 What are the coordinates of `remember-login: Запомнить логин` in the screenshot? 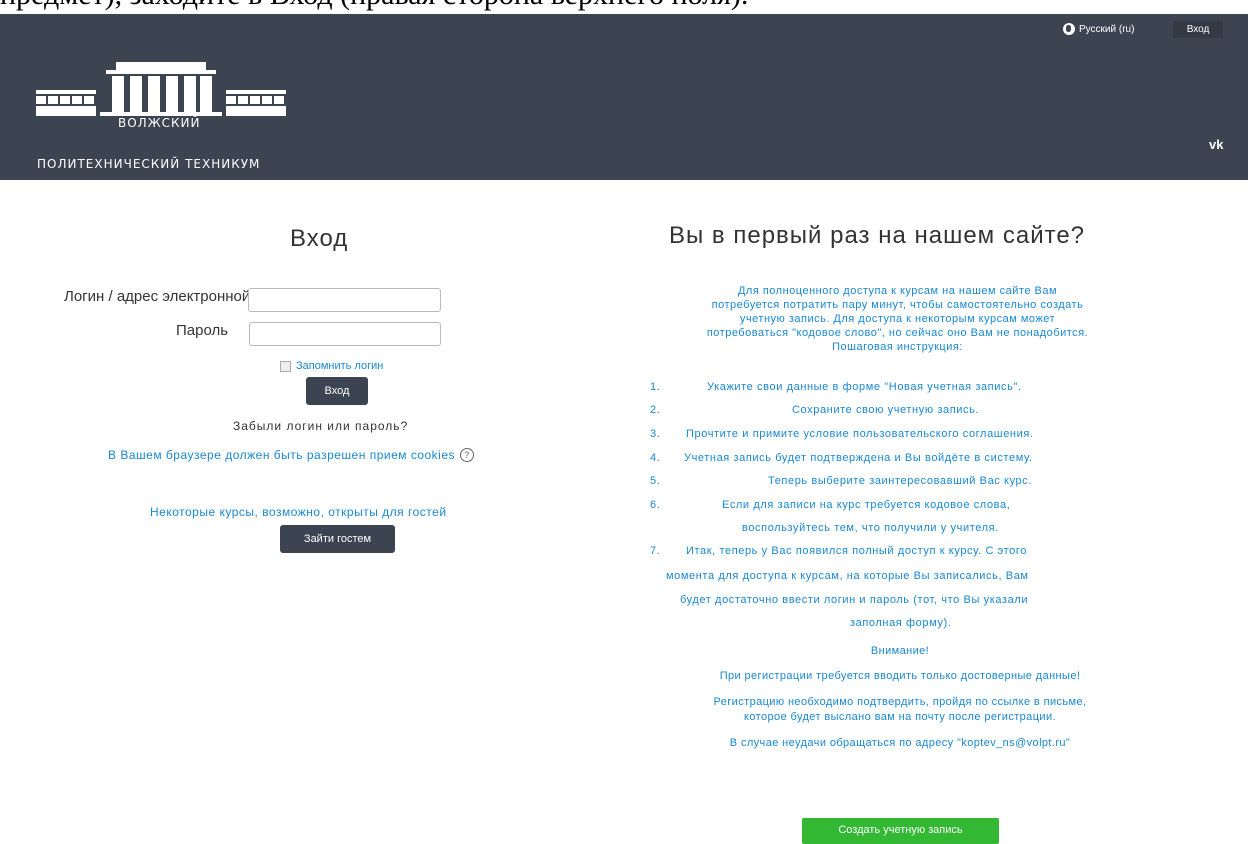 It's located at (331, 366).